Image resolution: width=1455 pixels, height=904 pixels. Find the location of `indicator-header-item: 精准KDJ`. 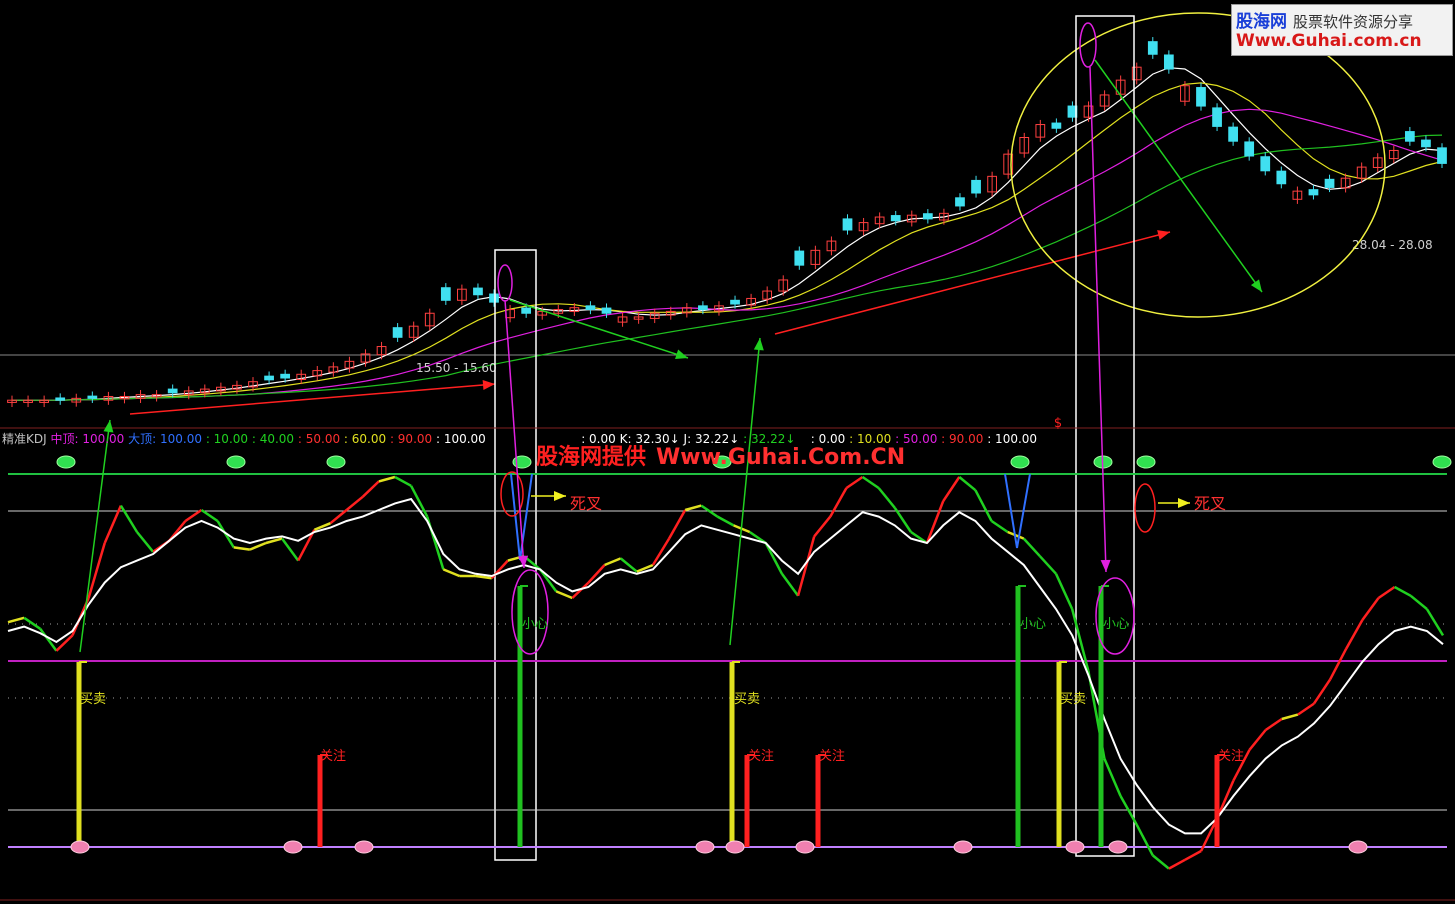

indicator-header-item: 精准KDJ is located at coordinates (26, 439).